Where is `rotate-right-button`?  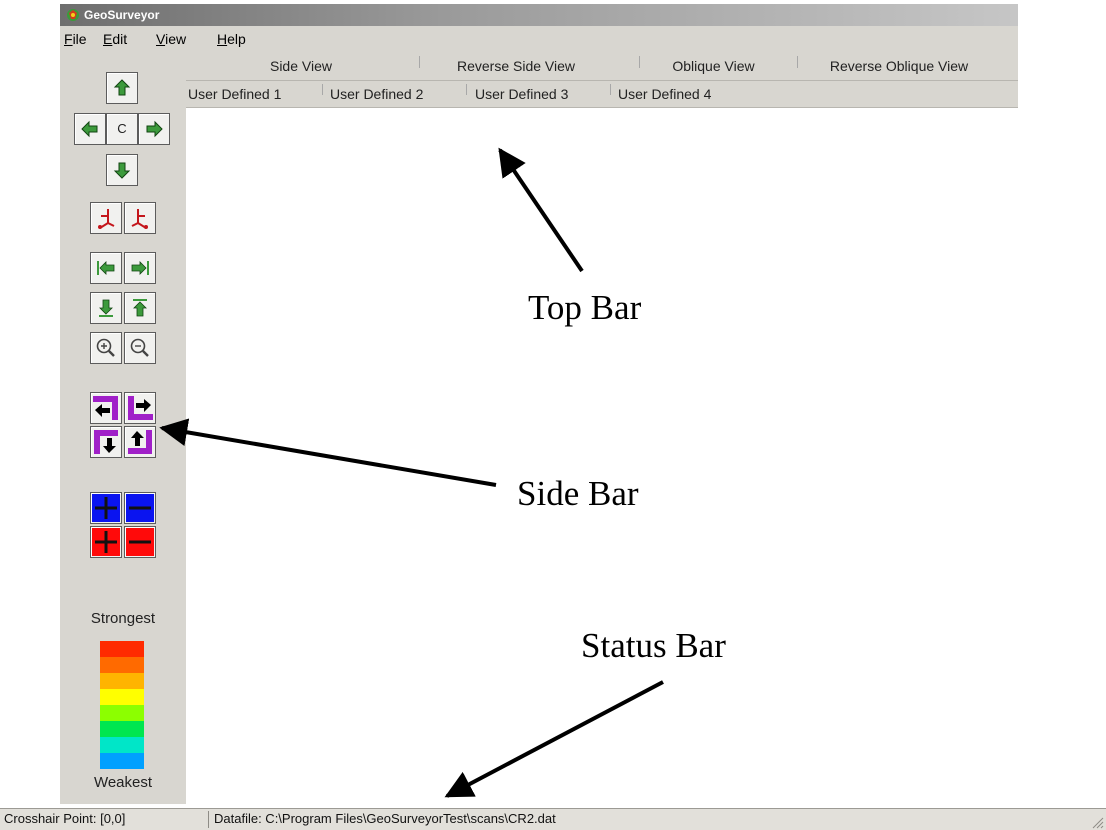 rotate-right-button is located at coordinates (140, 218).